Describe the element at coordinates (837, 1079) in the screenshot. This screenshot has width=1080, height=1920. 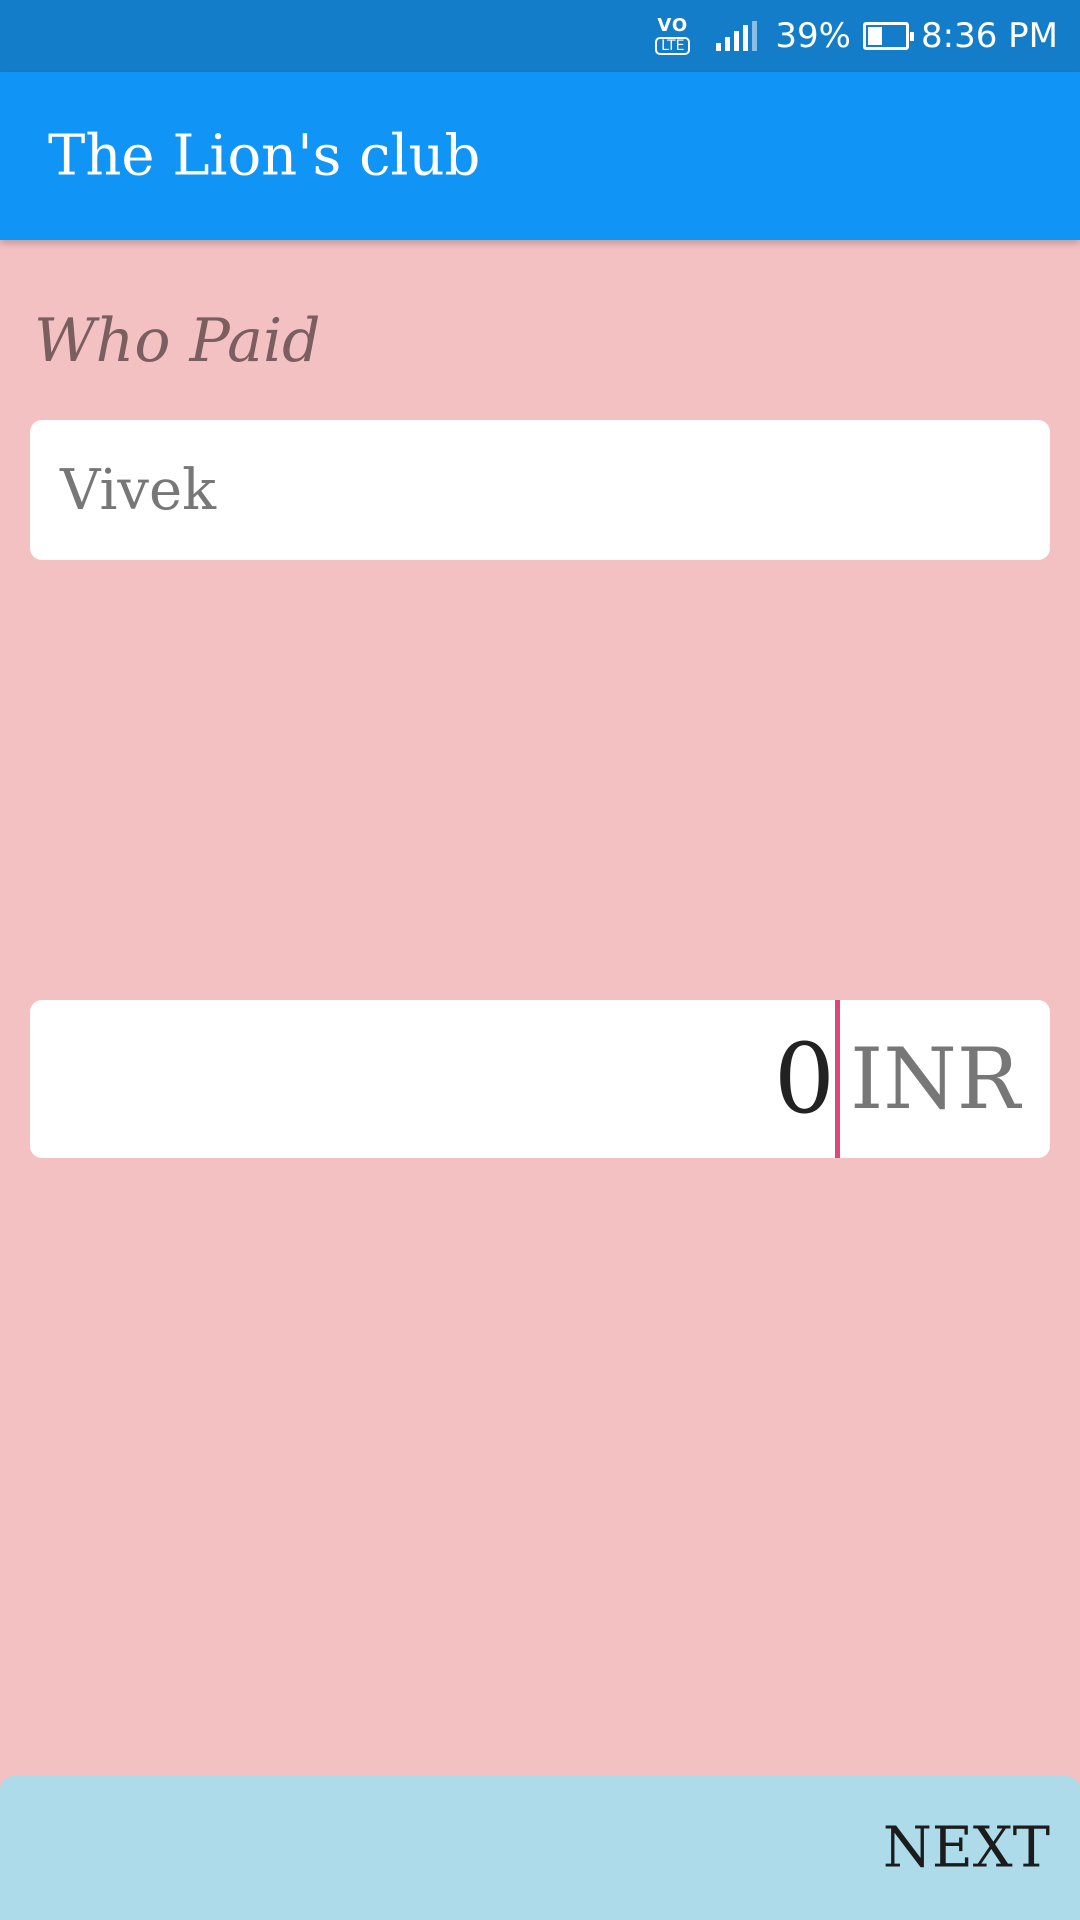
I see `text-cursor` at that location.